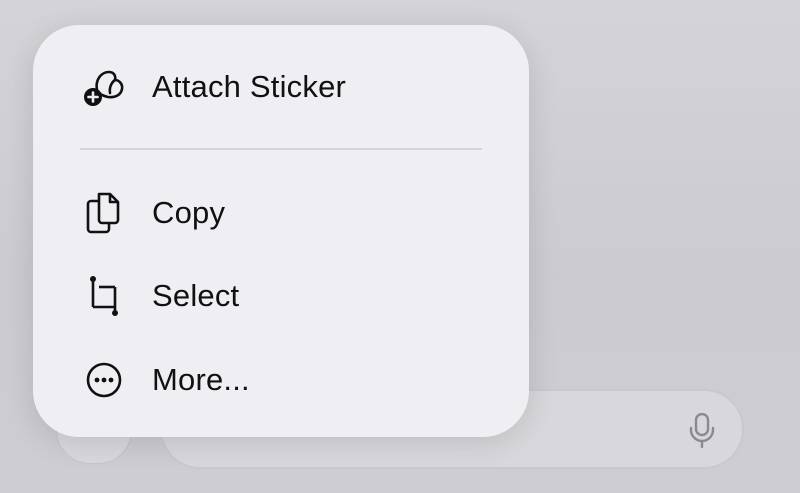  I want to click on copy-documents-icon, so click(104, 213).